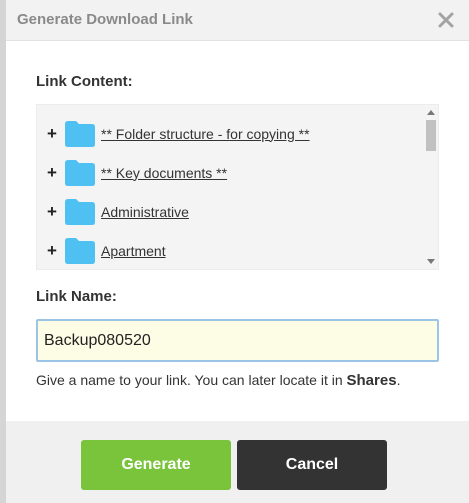  Describe the element at coordinates (231, 211) in the screenshot. I see `tree-item: + Administrative` at that location.